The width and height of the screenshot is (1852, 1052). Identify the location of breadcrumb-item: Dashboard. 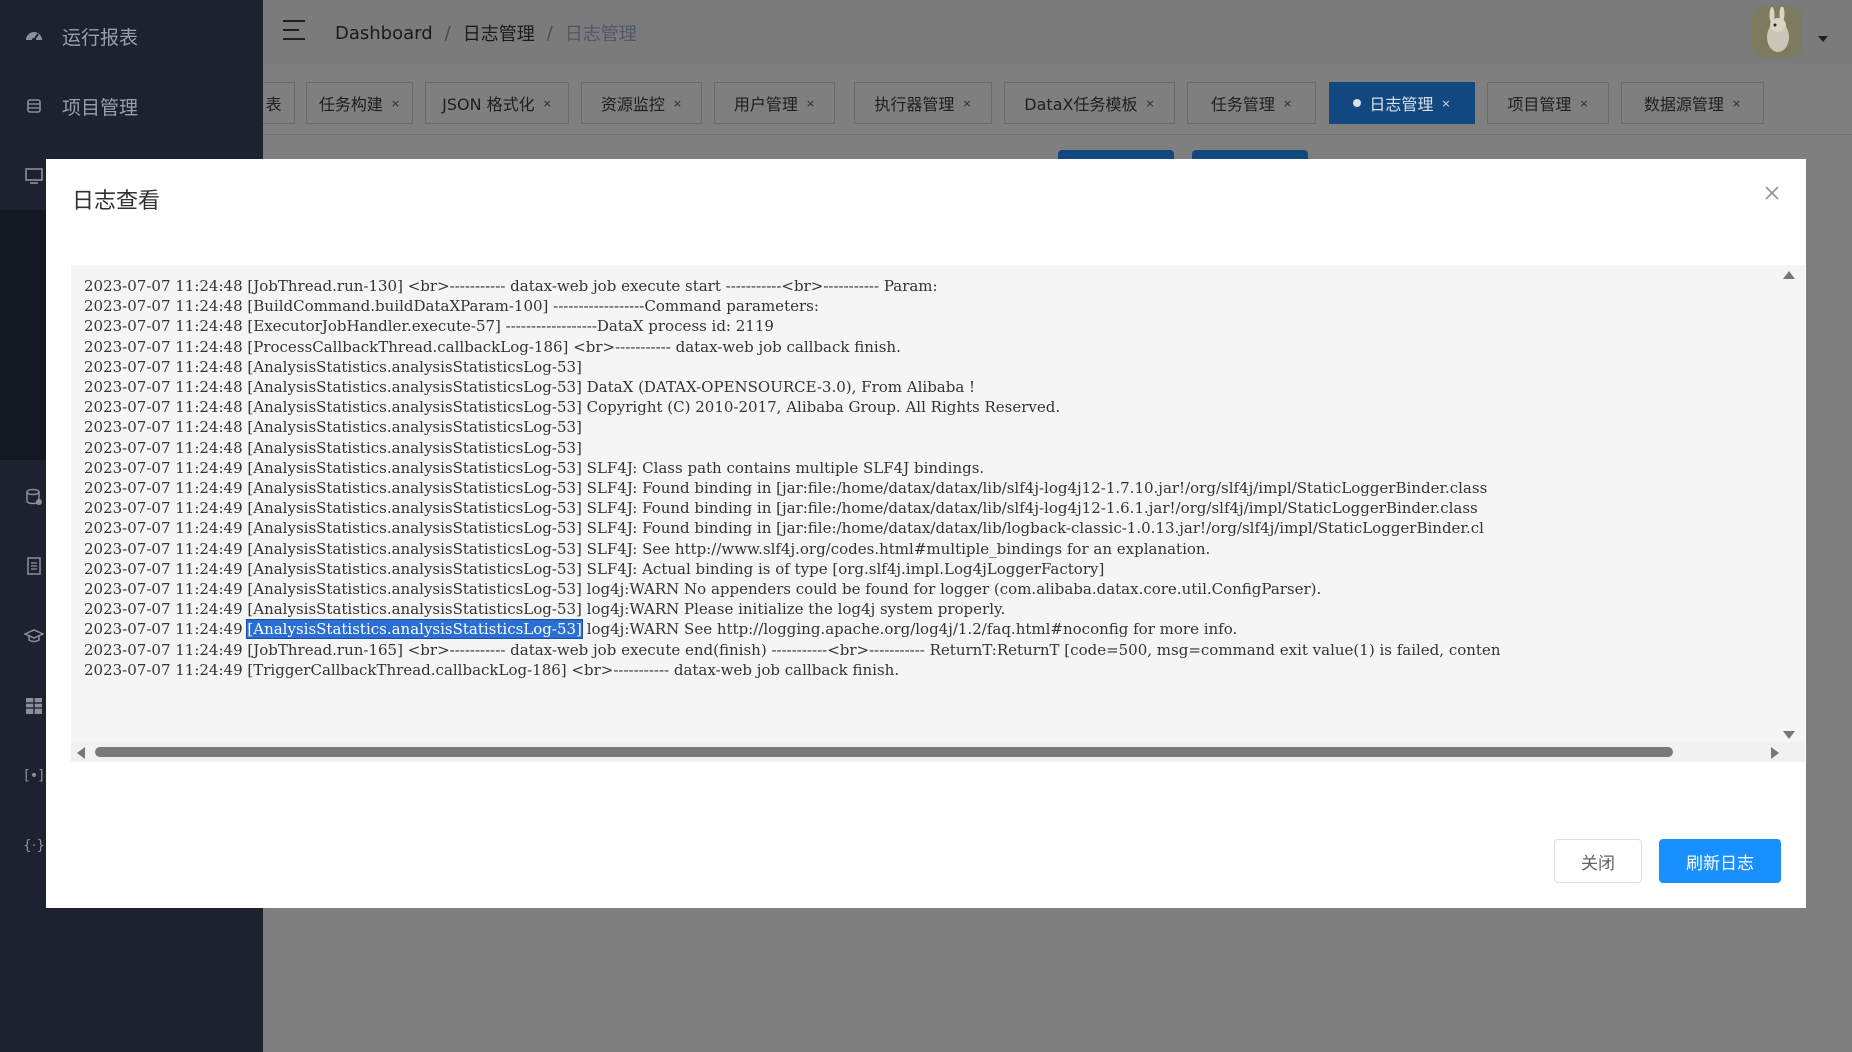
(384, 33).